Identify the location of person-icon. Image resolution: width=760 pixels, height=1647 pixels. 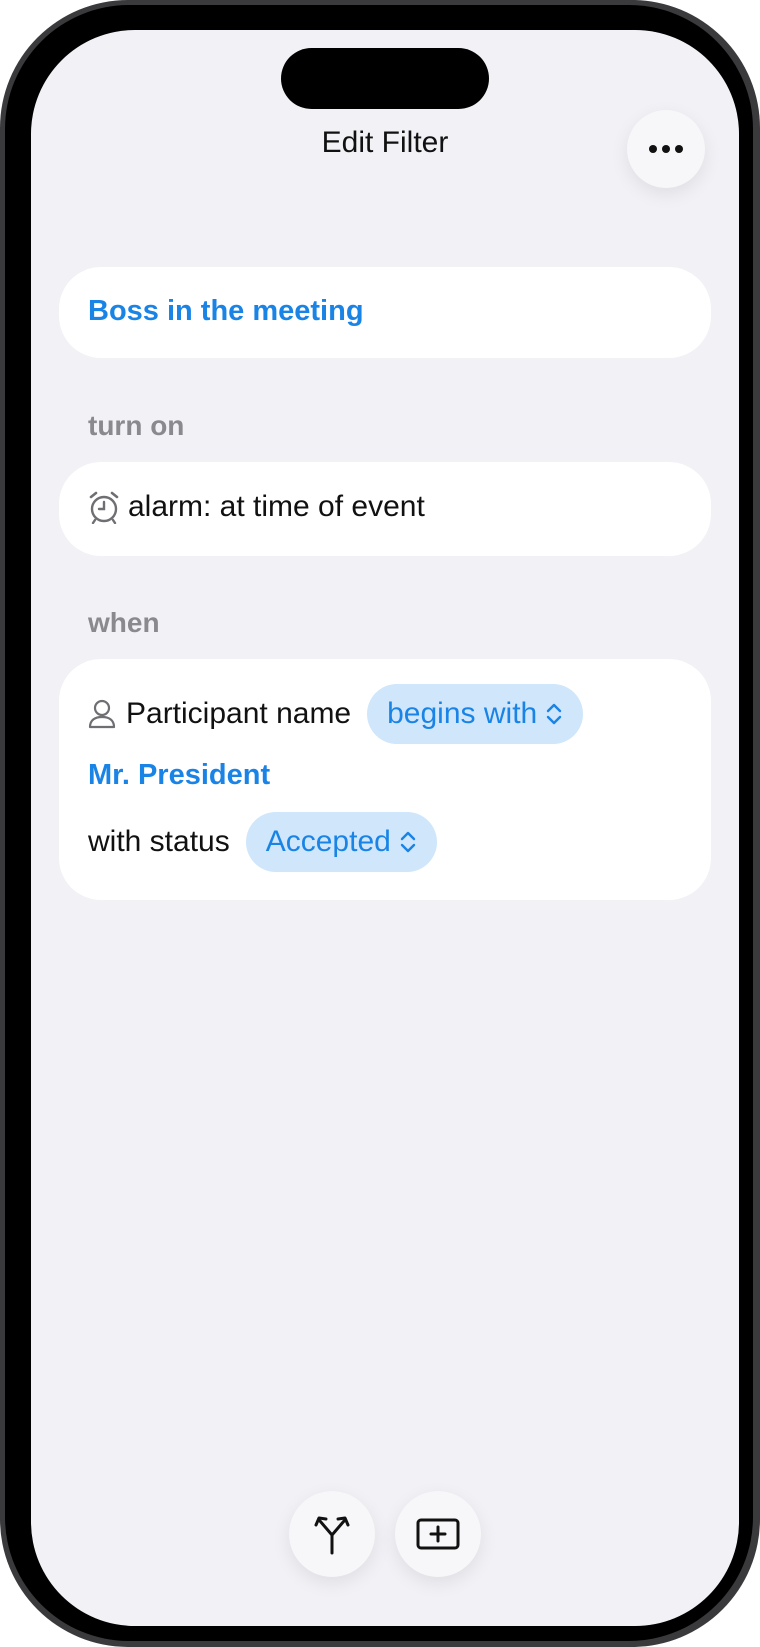
(102, 714).